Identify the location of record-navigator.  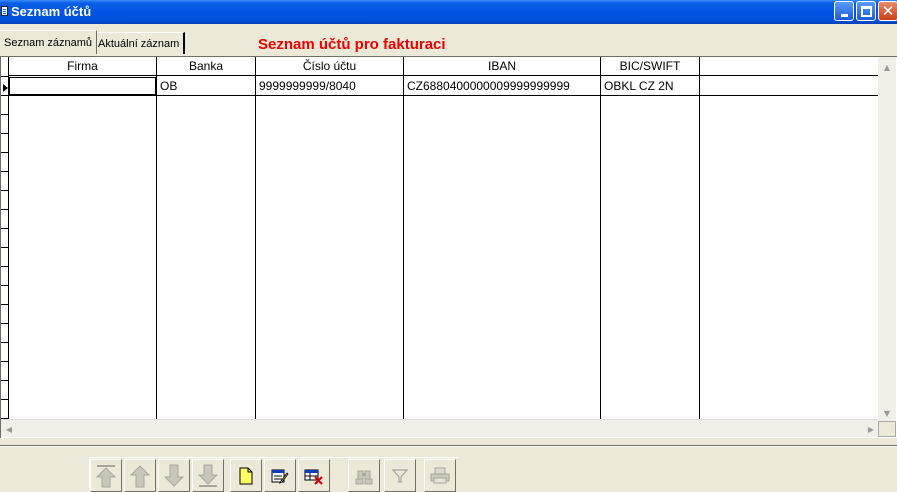
(274, 474).